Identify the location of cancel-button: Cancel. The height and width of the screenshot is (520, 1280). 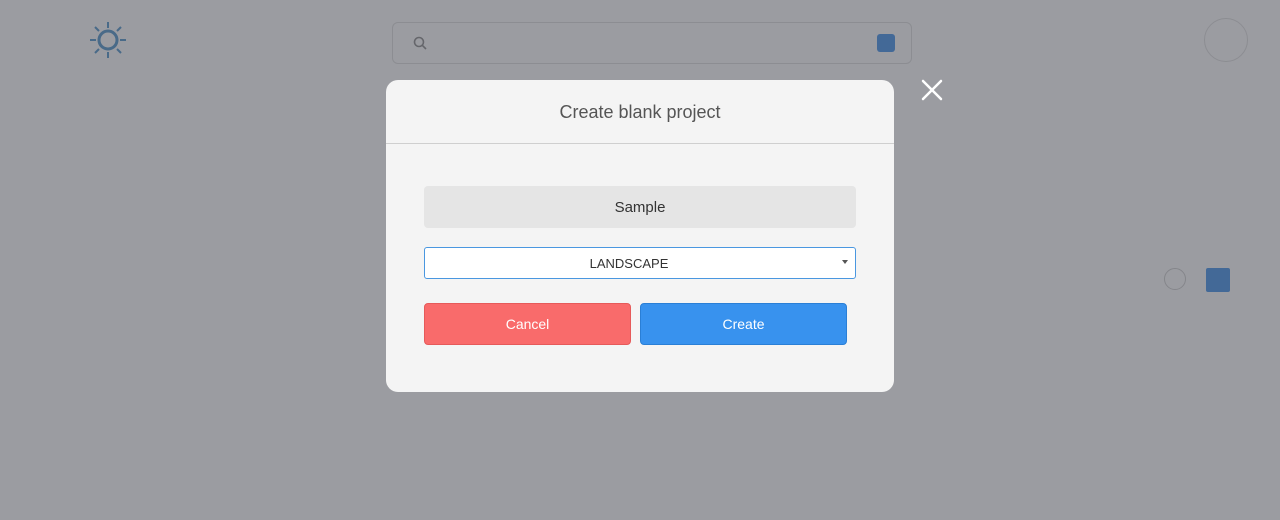
(527, 324).